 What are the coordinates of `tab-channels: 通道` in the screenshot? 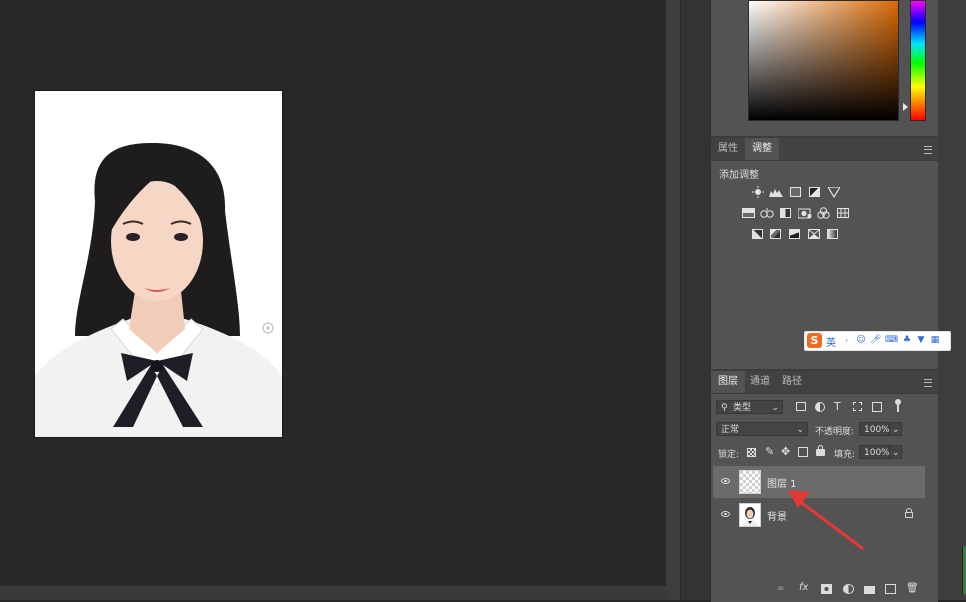 It's located at (760, 382).